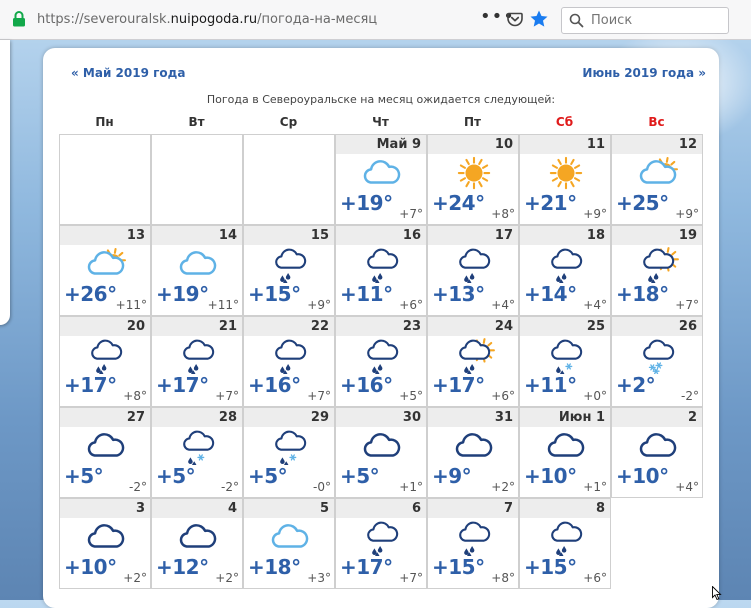 This screenshot has height=608, width=751. What do you see at coordinates (319, 578) in the screenshot?
I see `night-temperature: +3°` at bounding box center [319, 578].